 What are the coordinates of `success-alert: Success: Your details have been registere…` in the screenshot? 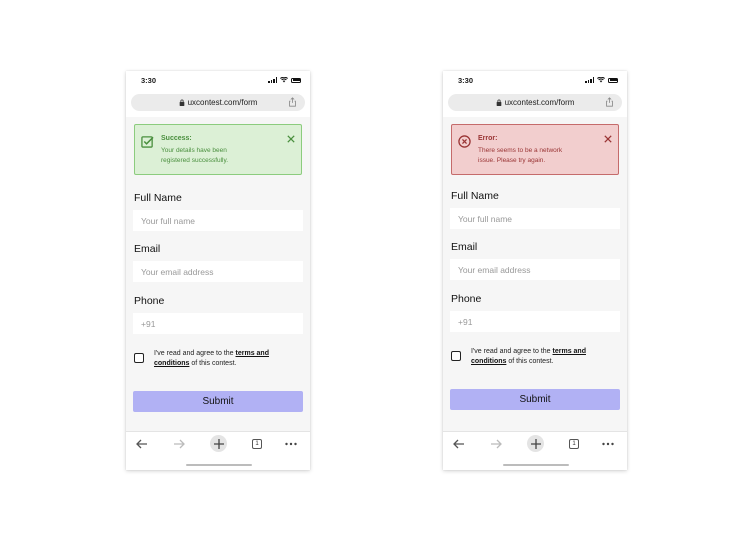 It's located at (218, 149).